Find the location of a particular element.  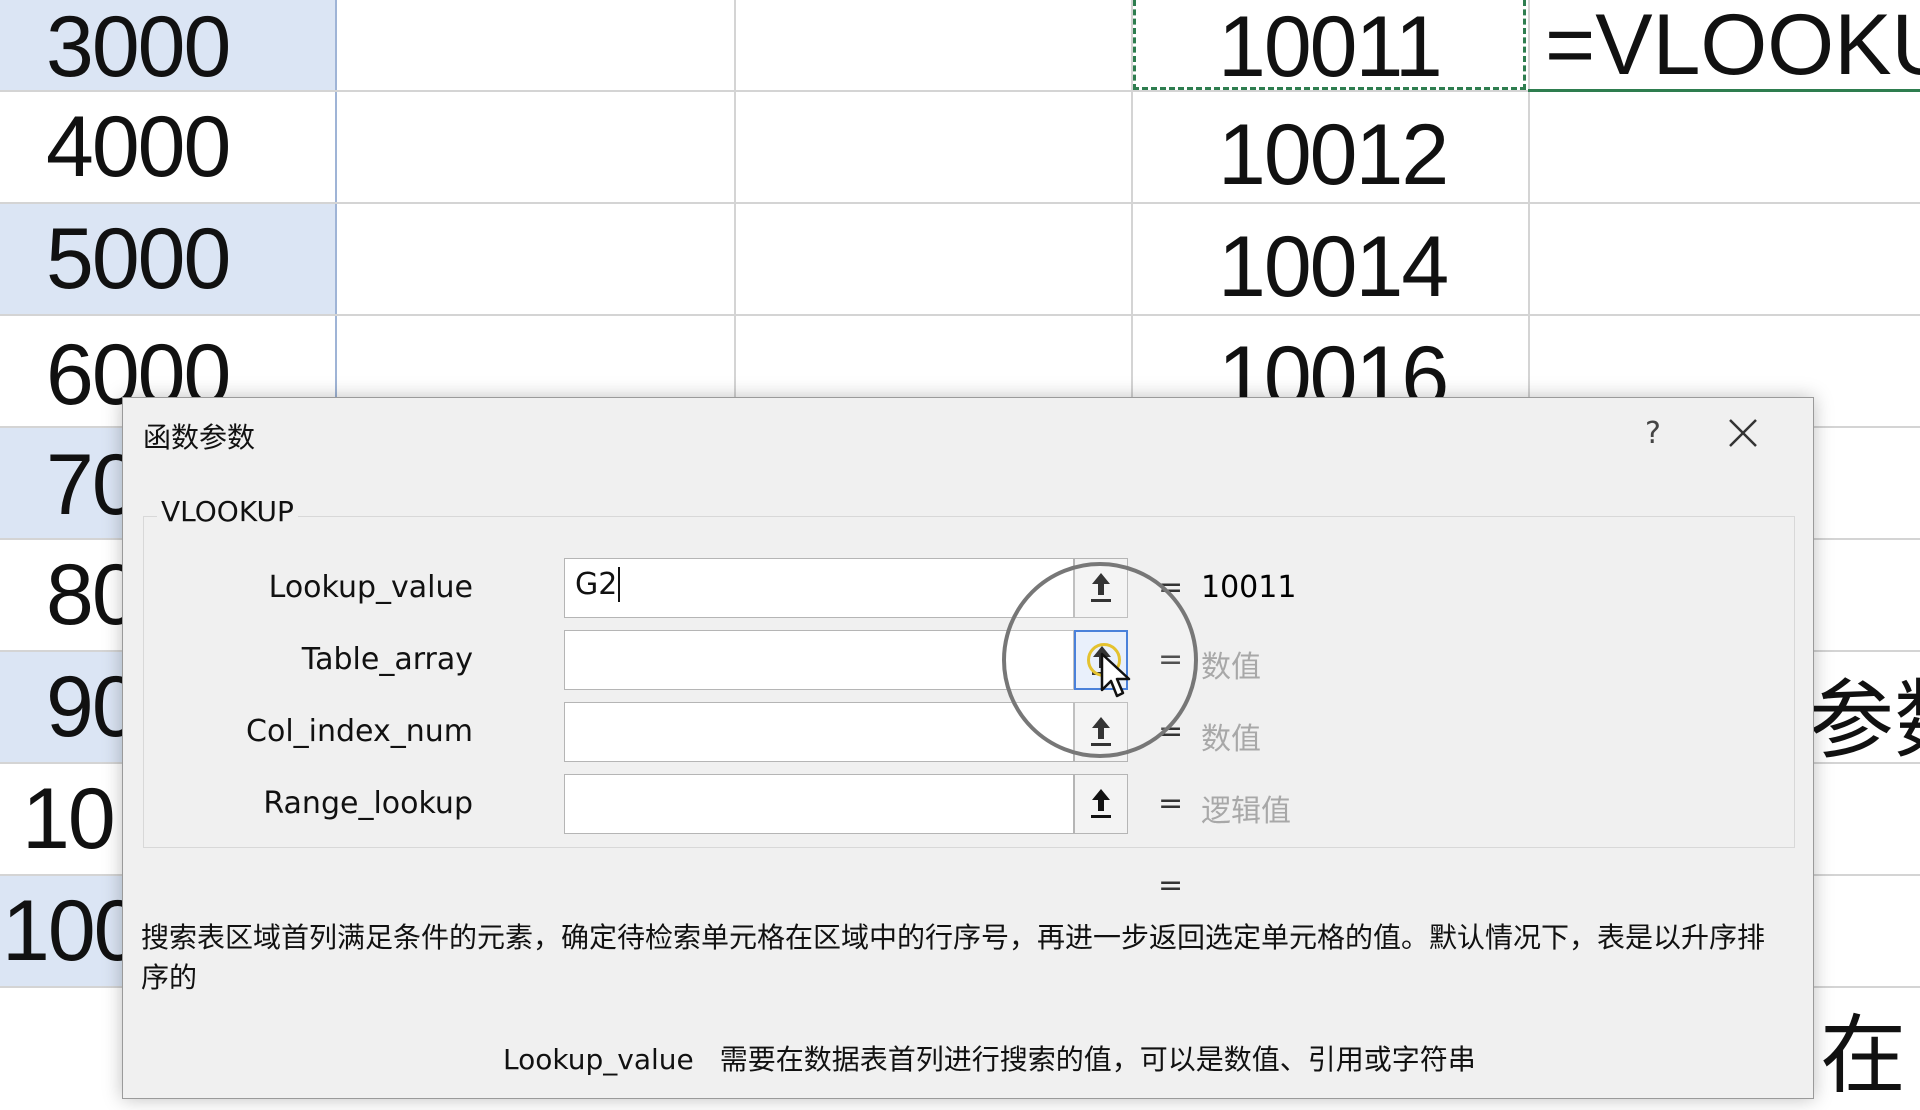

lookup-value-input: G2​ is located at coordinates (819, 588).